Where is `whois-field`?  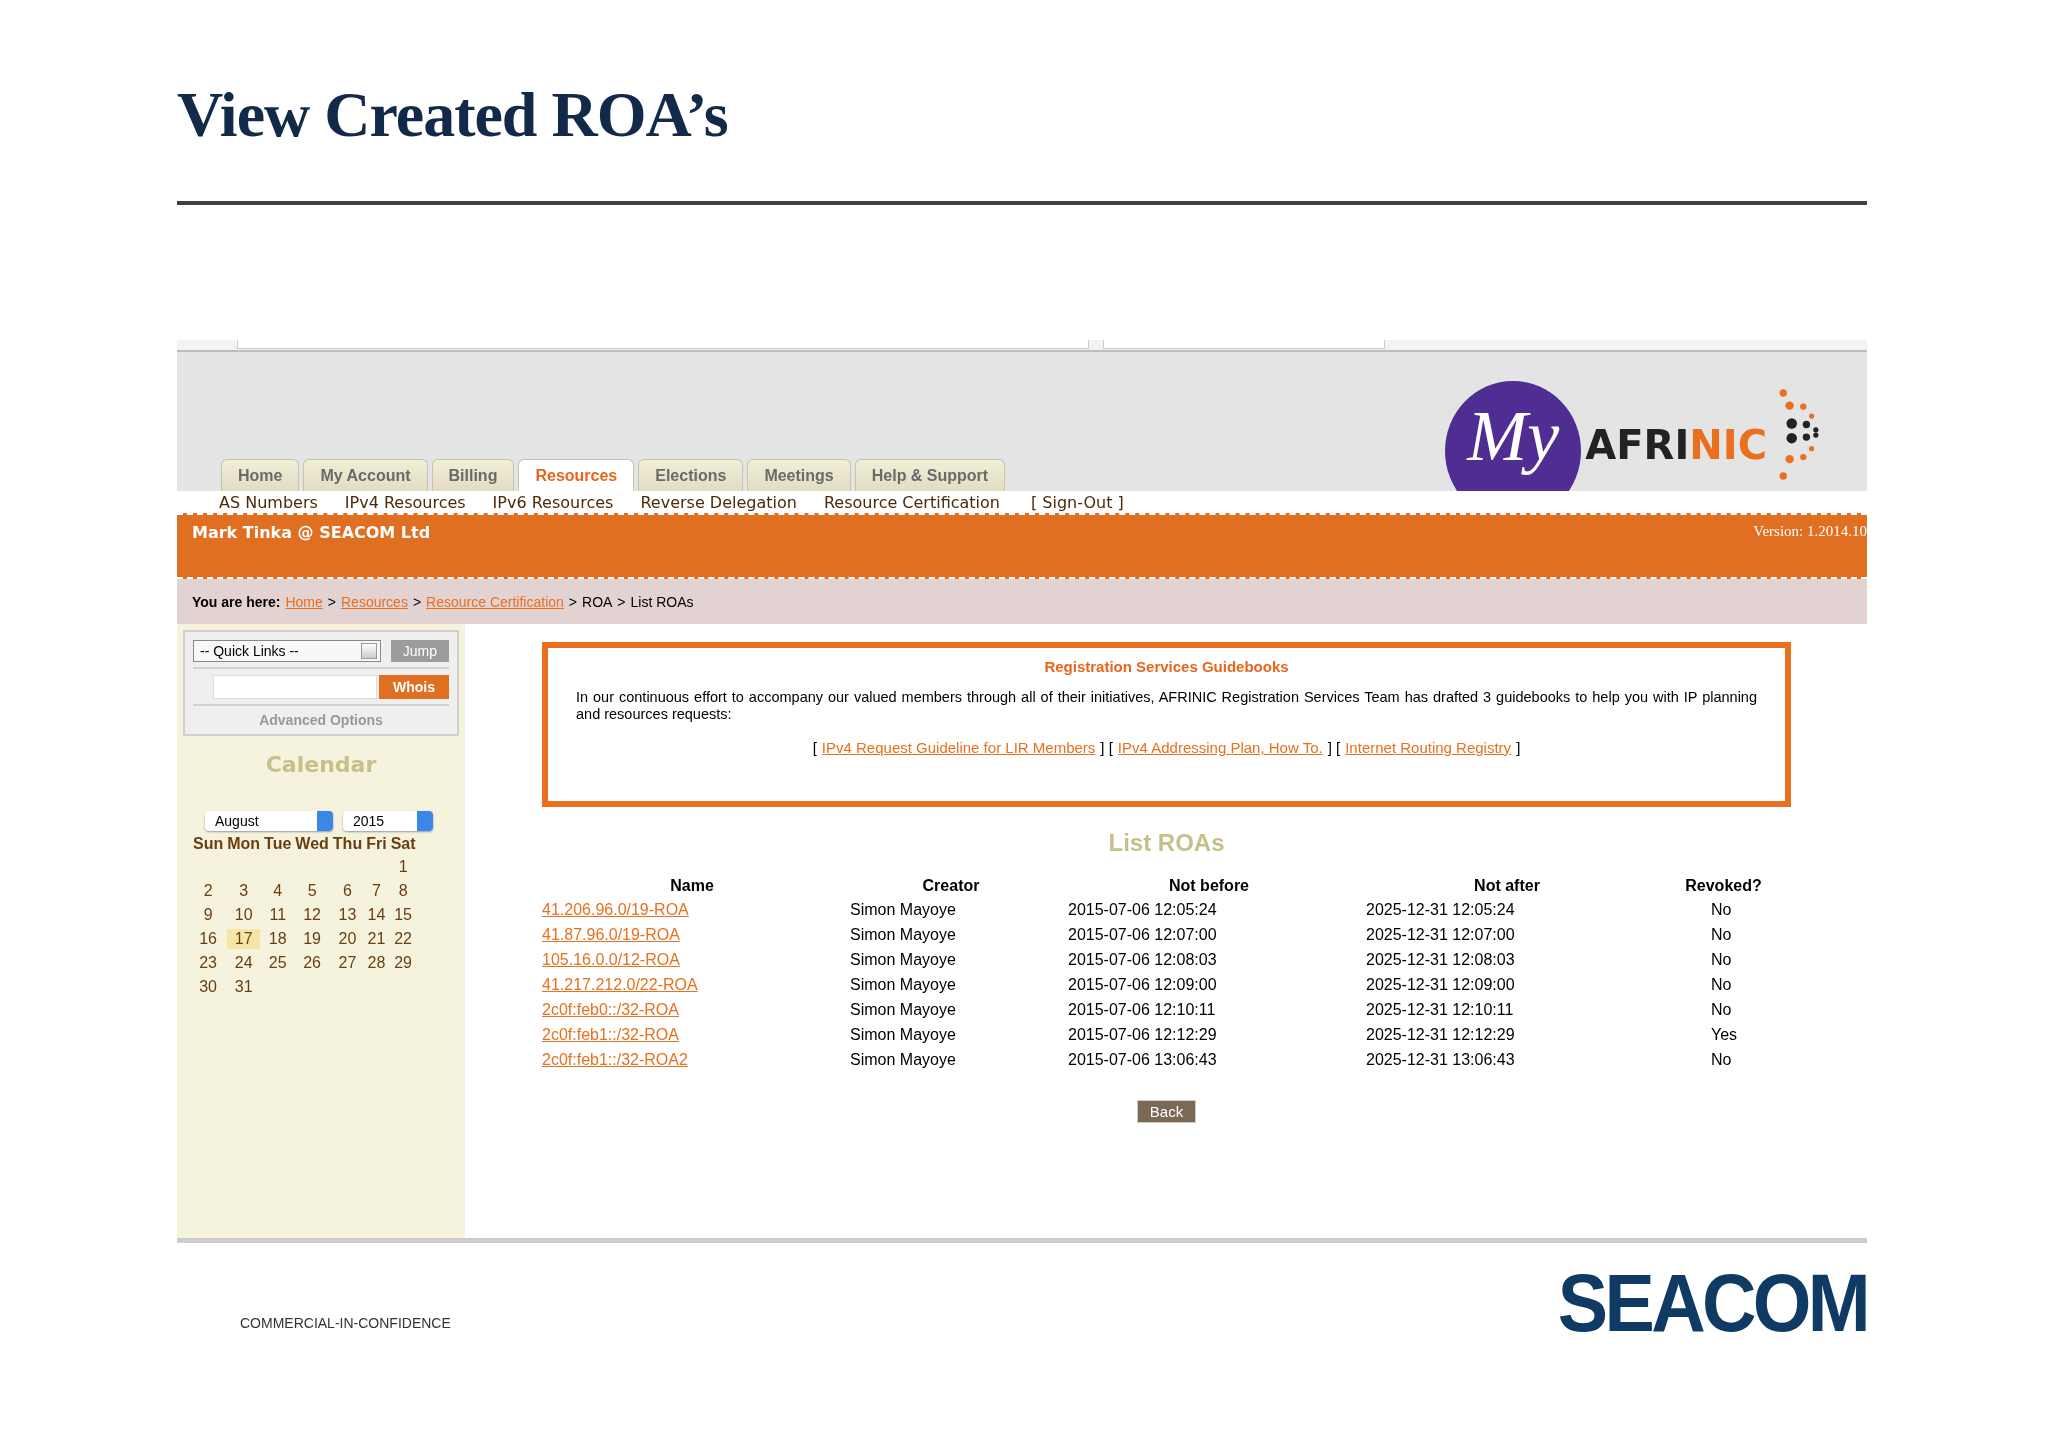
whois-field is located at coordinates (295, 687).